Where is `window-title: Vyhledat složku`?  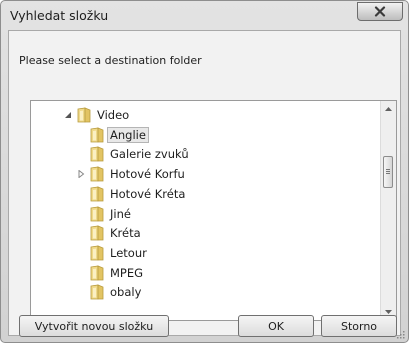 window-title: Vyhledat složku is located at coordinates (59, 15).